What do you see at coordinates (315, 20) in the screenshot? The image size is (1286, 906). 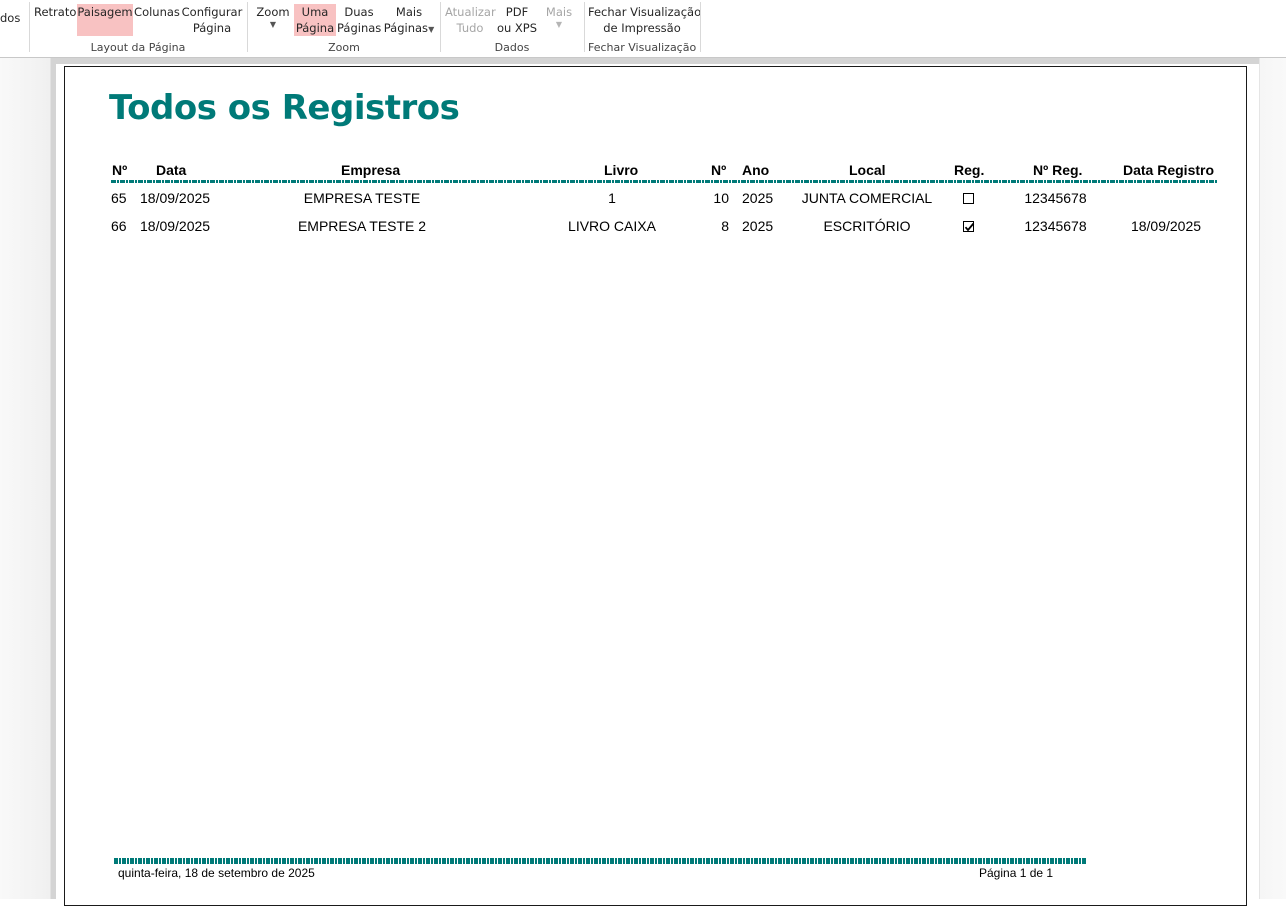 I see `uma-pagina-button: Uma Página` at bounding box center [315, 20].